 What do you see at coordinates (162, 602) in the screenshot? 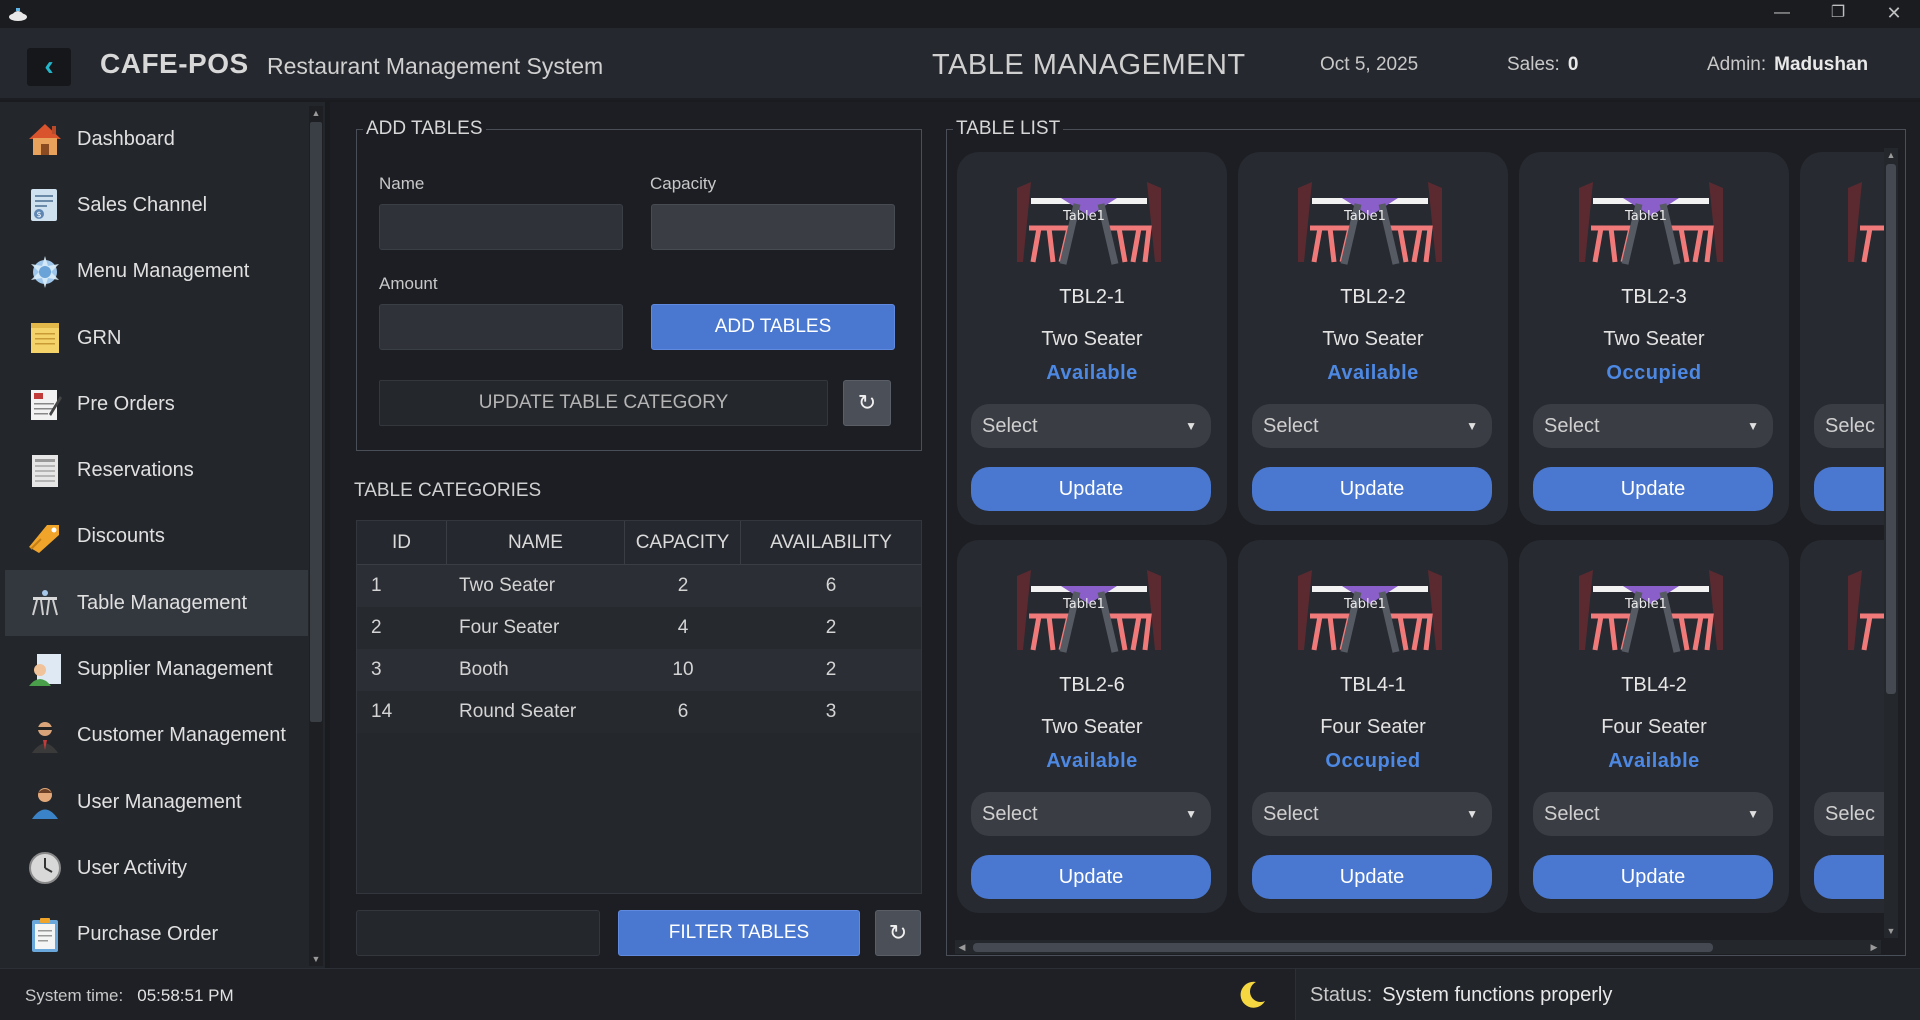
I see `sidebar-item-label: Table Management` at bounding box center [162, 602].